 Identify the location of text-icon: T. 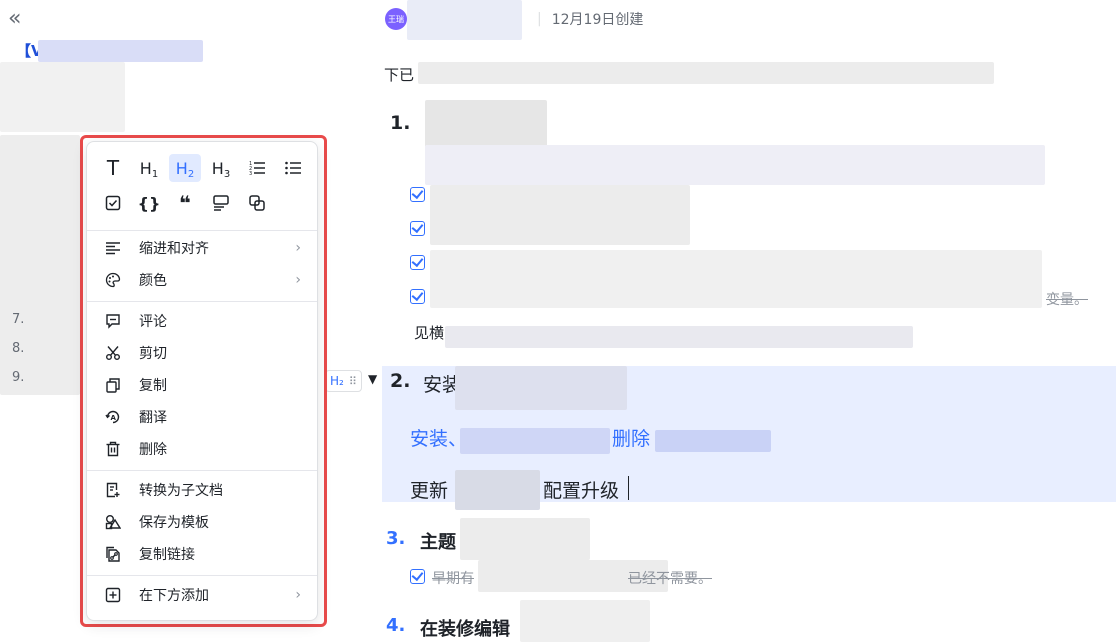
(113, 168).